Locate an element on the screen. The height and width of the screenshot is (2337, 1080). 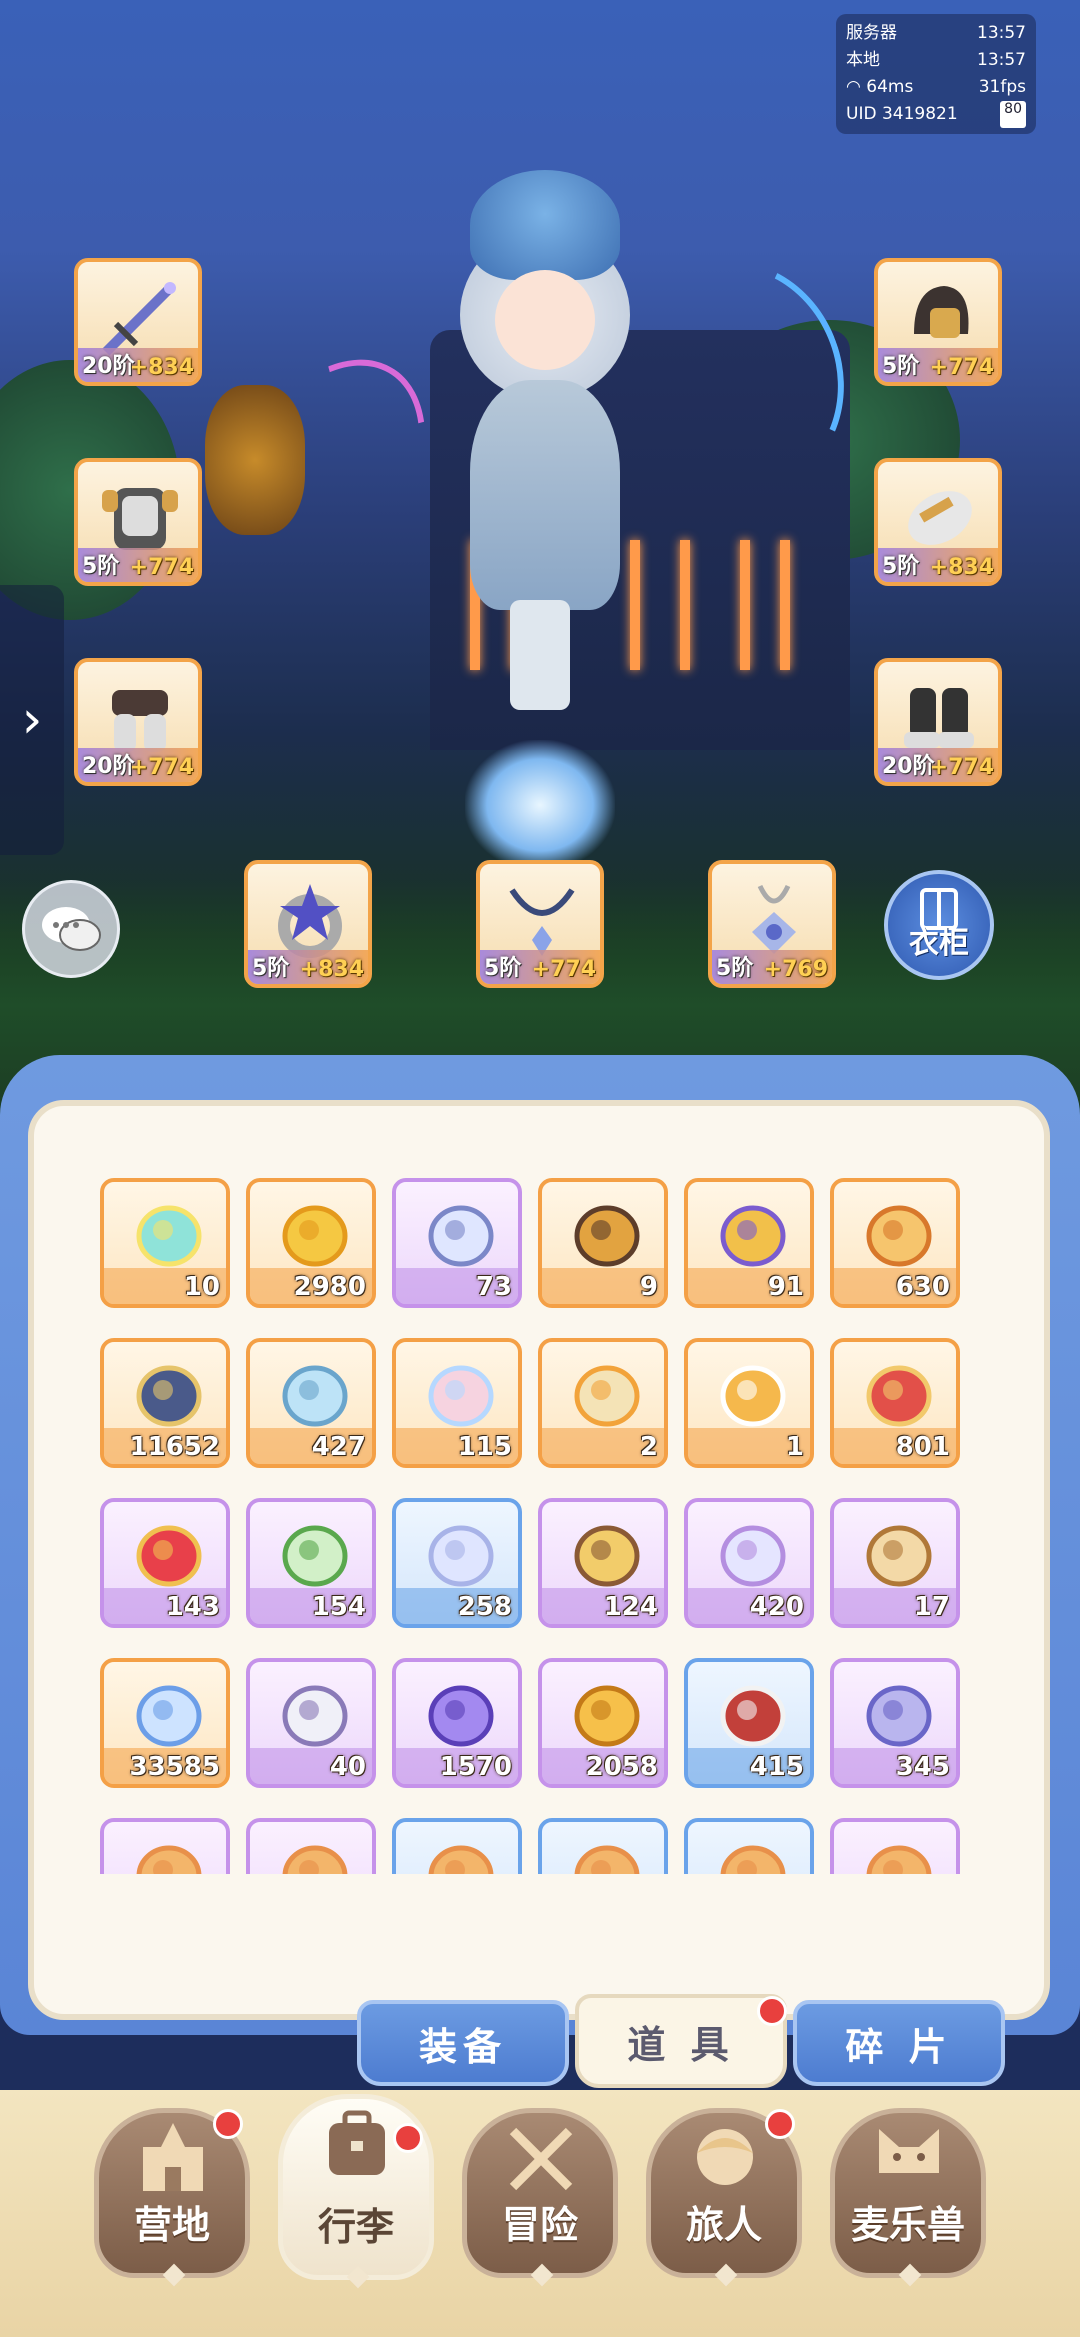
inventory-item: 9 is located at coordinates (603, 1243).